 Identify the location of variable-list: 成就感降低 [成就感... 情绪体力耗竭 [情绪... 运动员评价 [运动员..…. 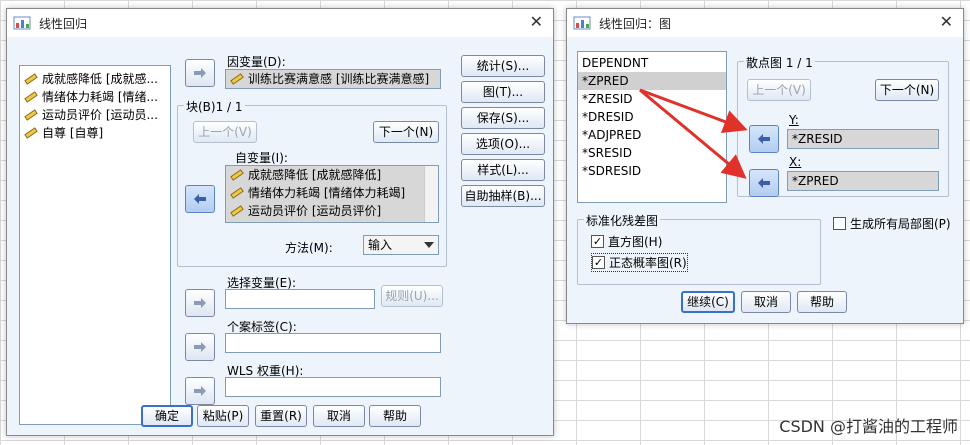
(95, 245).